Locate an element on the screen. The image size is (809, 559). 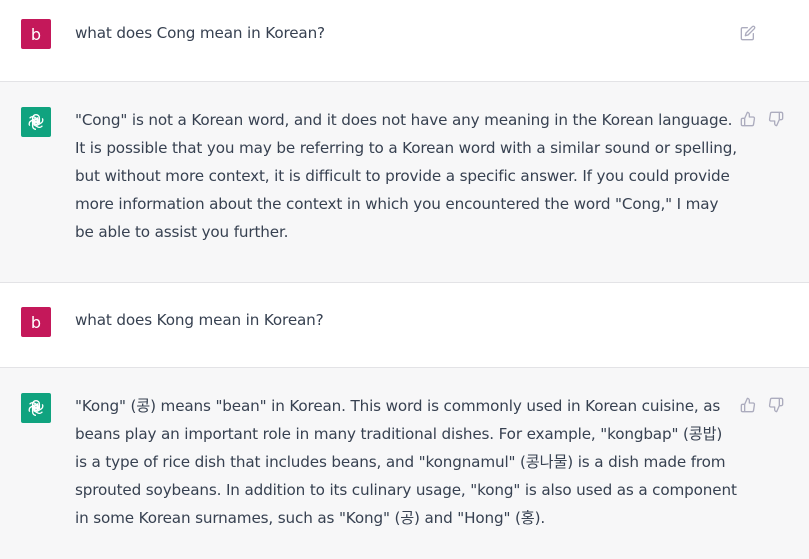
edit-icon is located at coordinates (748, 33).